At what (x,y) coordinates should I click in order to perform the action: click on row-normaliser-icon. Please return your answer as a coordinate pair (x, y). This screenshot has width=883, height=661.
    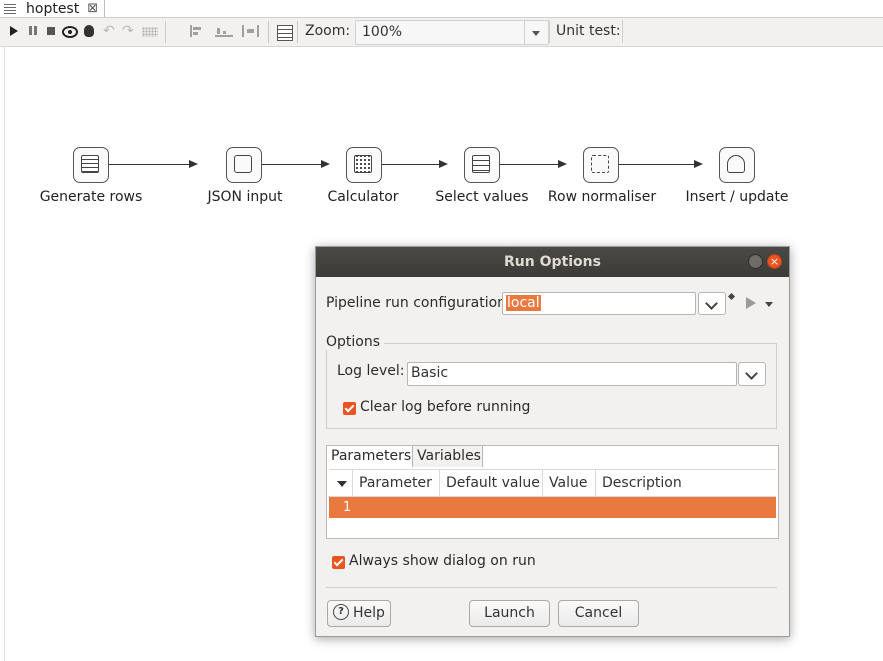
    Looking at the image, I should click on (600, 164).